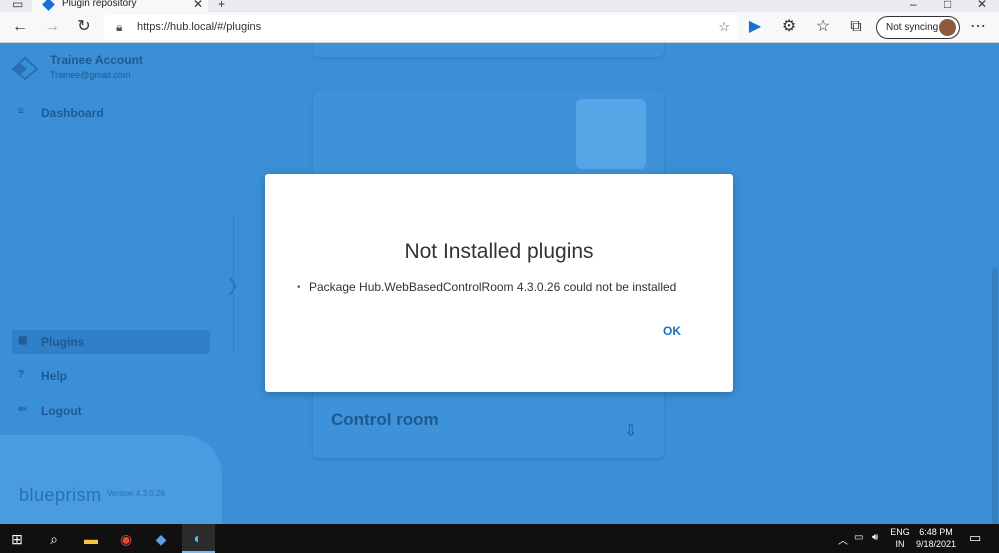  Describe the element at coordinates (982, 5) in the screenshot. I see `window-close-icon: ✕` at that location.